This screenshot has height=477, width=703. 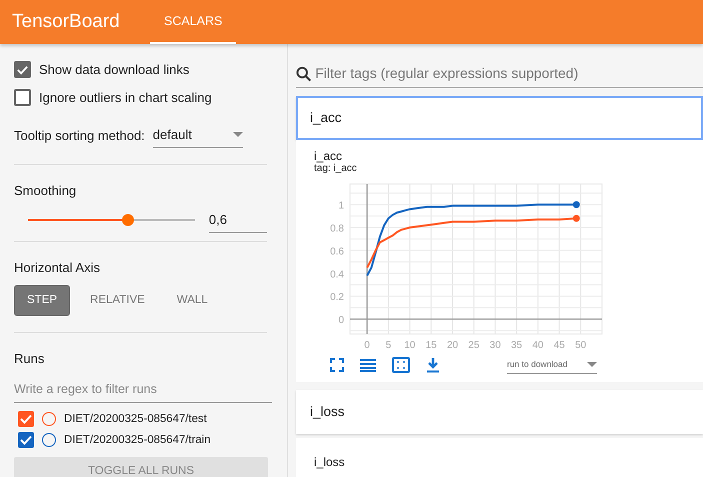 What do you see at coordinates (337, 365) in the screenshot?
I see `fullscreen-icon` at bounding box center [337, 365].